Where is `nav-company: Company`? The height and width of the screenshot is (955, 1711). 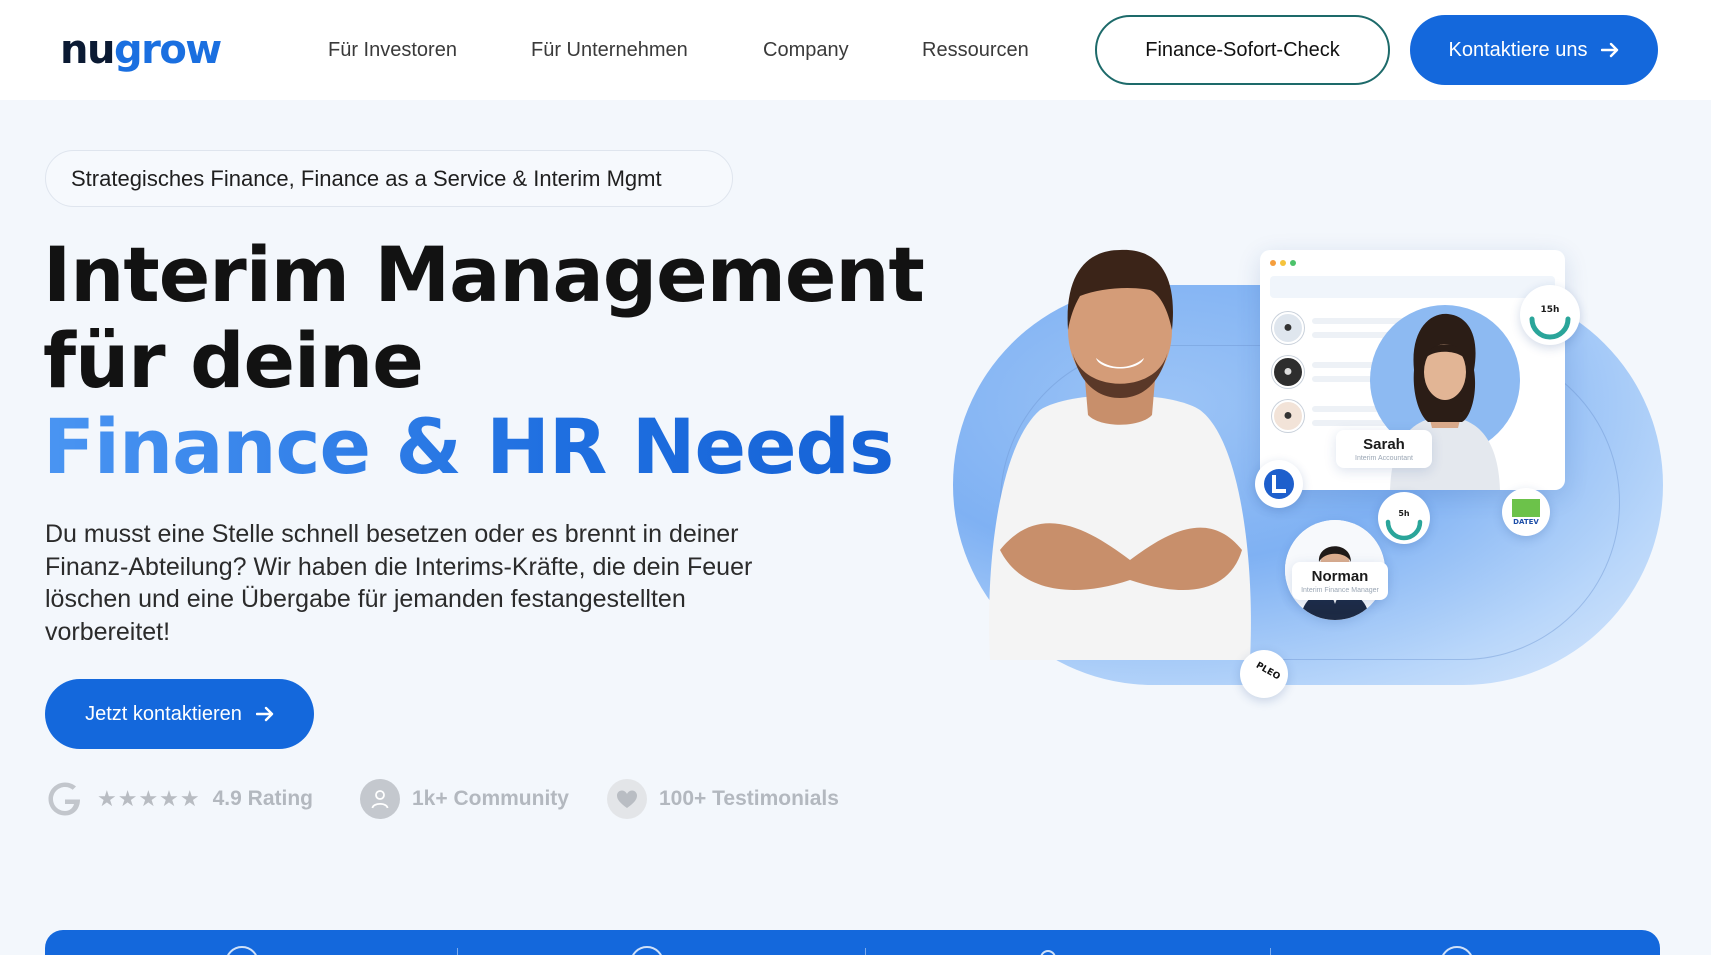
nav-company: Company is located at coordinates (806, 50).